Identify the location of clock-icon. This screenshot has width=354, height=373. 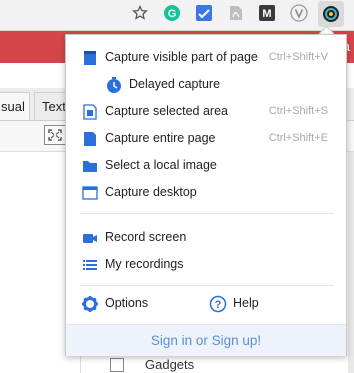
(114, 85).